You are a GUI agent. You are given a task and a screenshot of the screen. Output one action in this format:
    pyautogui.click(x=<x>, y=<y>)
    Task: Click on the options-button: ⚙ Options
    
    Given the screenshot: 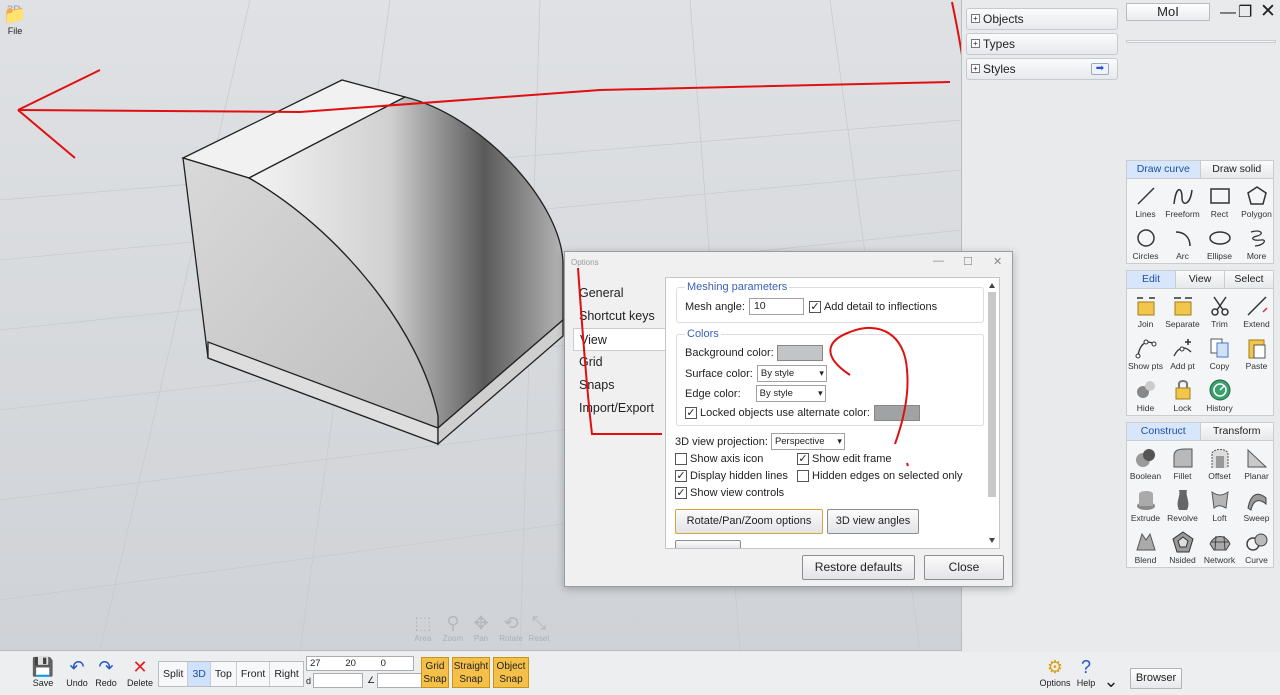 What is the action you would take?
    pyautogui.click(x=1055, y=672)
    